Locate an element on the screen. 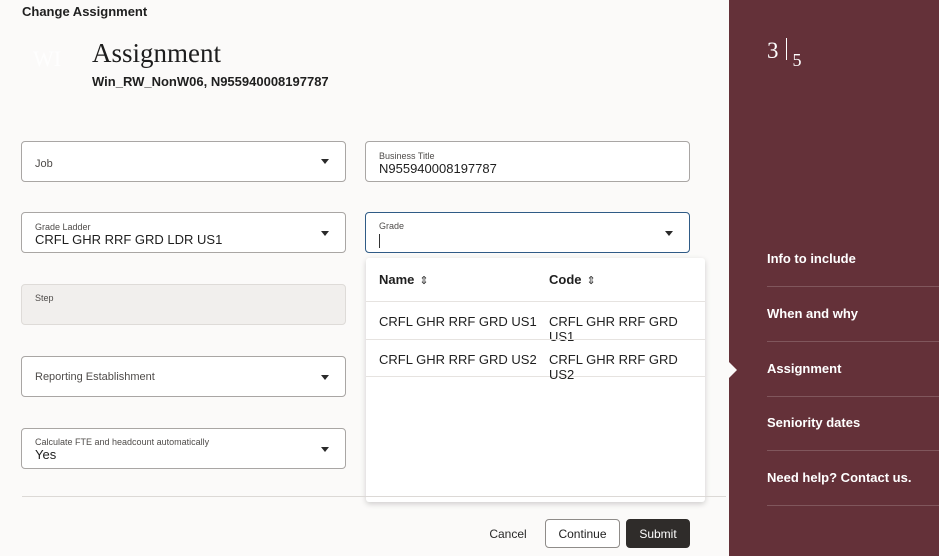 This screenshot has width=939, height=556. step-field: Step is located at coordinates (183, 304).